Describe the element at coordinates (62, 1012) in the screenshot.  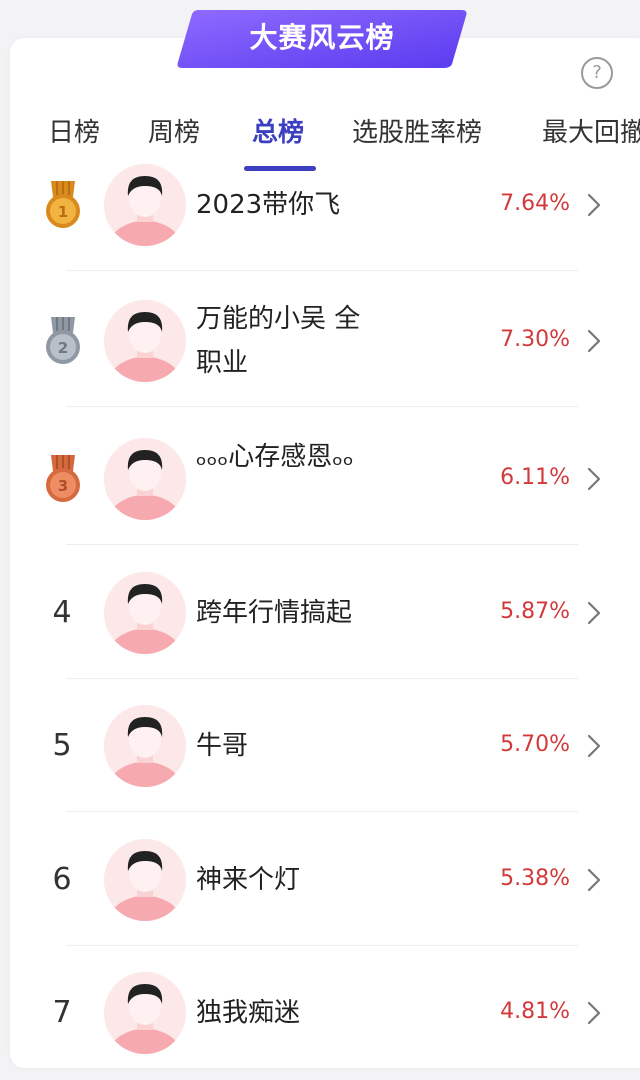
I see `rank-number: 7` at that location.